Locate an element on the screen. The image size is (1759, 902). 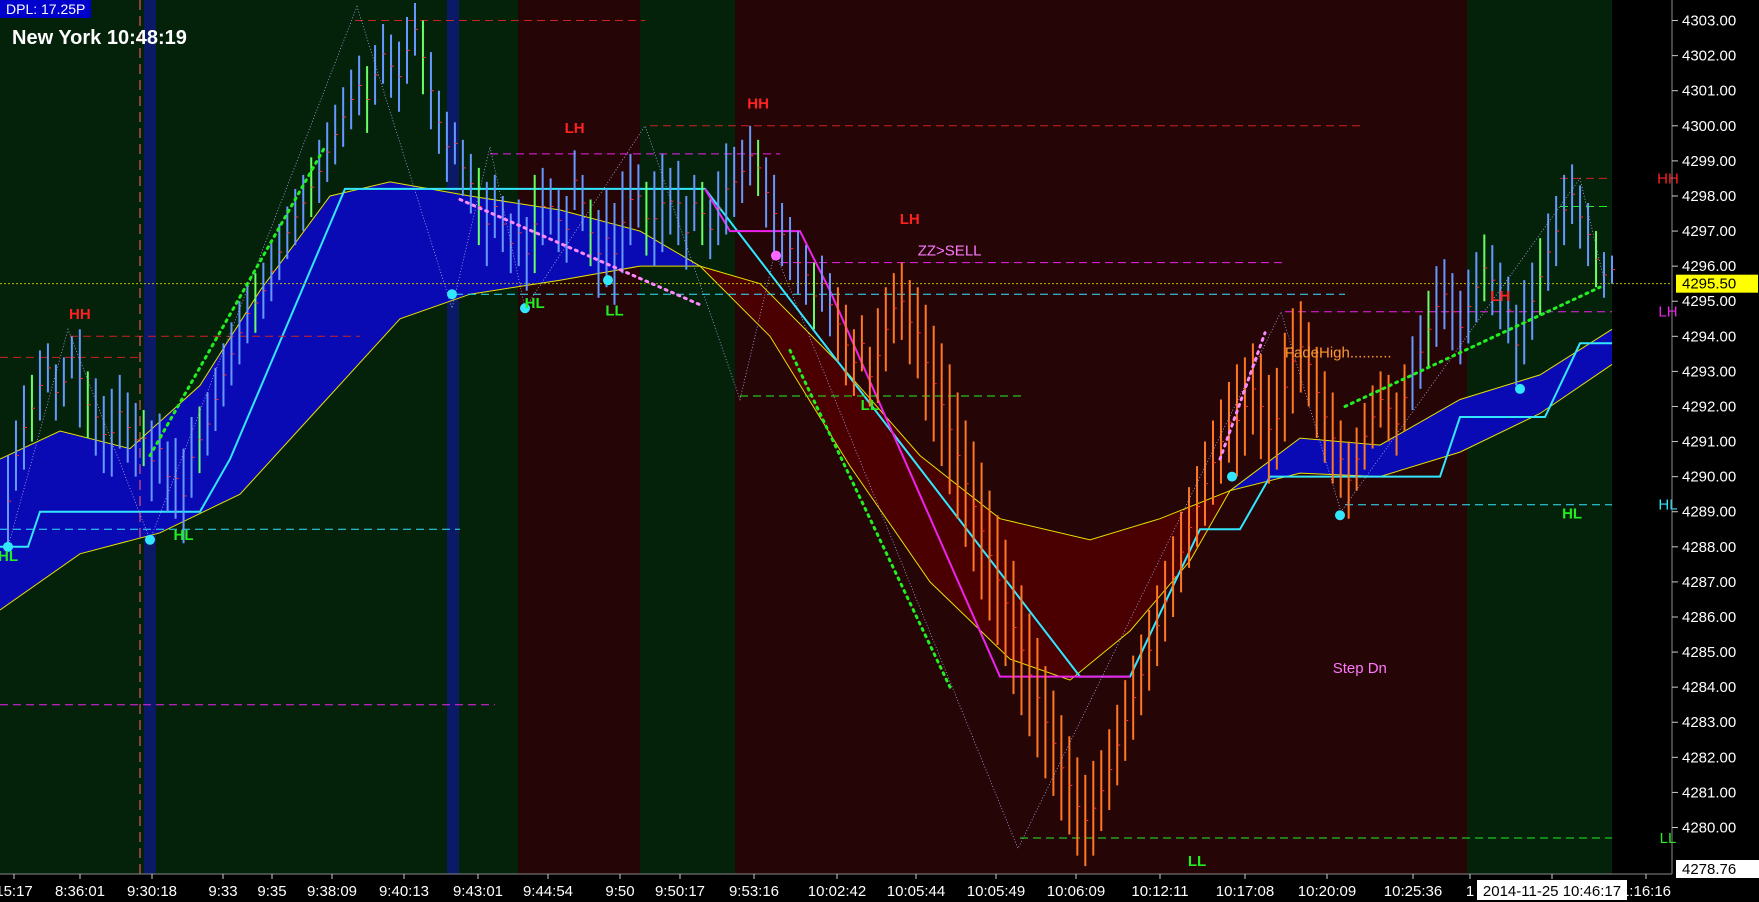
right-level-label: LH is located at coordinates (1667, 312).